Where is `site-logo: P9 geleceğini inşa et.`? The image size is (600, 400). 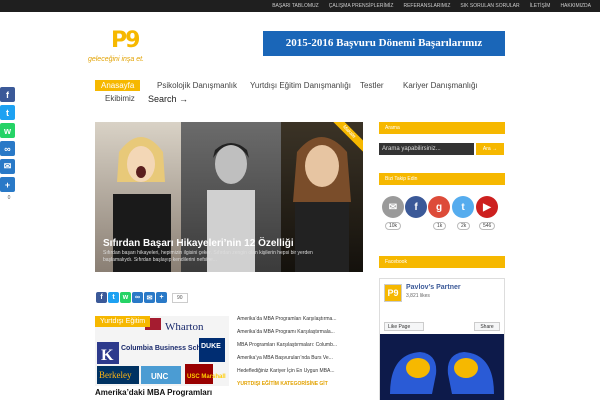
site-logo: P9 geleceğini inşa et. is located at coordinates (116, 49).